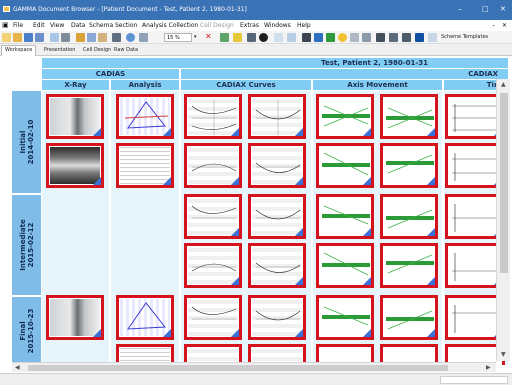 Image resolution: width=512 pixels, height=385 pixels. What do you see at coordinates (503, 9) in the screenshot?
I see `close-button: ✕` at bounding box center [503, 9].